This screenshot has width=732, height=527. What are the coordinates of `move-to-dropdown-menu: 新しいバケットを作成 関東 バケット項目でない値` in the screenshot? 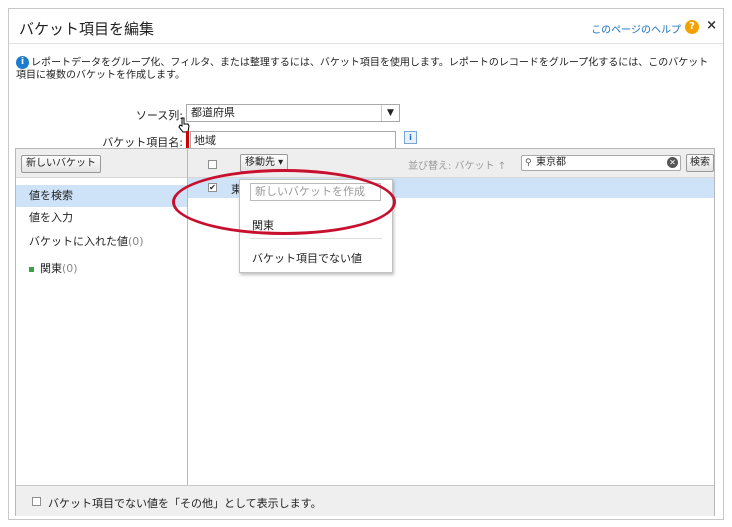 It's located at (316, 226).